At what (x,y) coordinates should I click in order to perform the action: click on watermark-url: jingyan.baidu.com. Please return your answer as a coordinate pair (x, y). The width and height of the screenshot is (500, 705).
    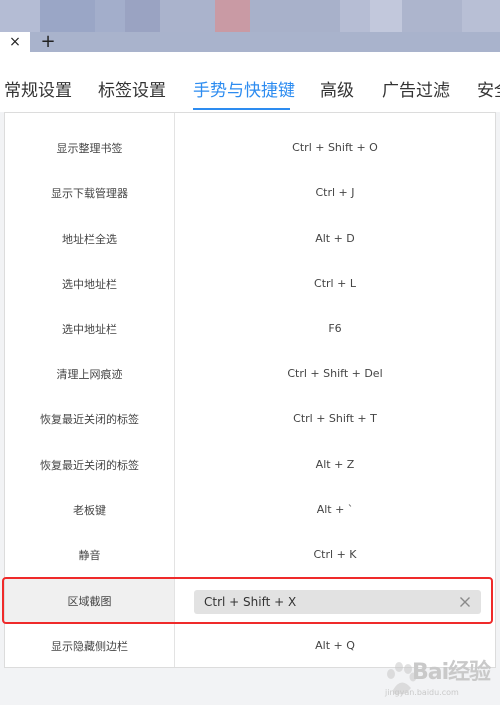
    Looking at the image, I should click on (422, 692).